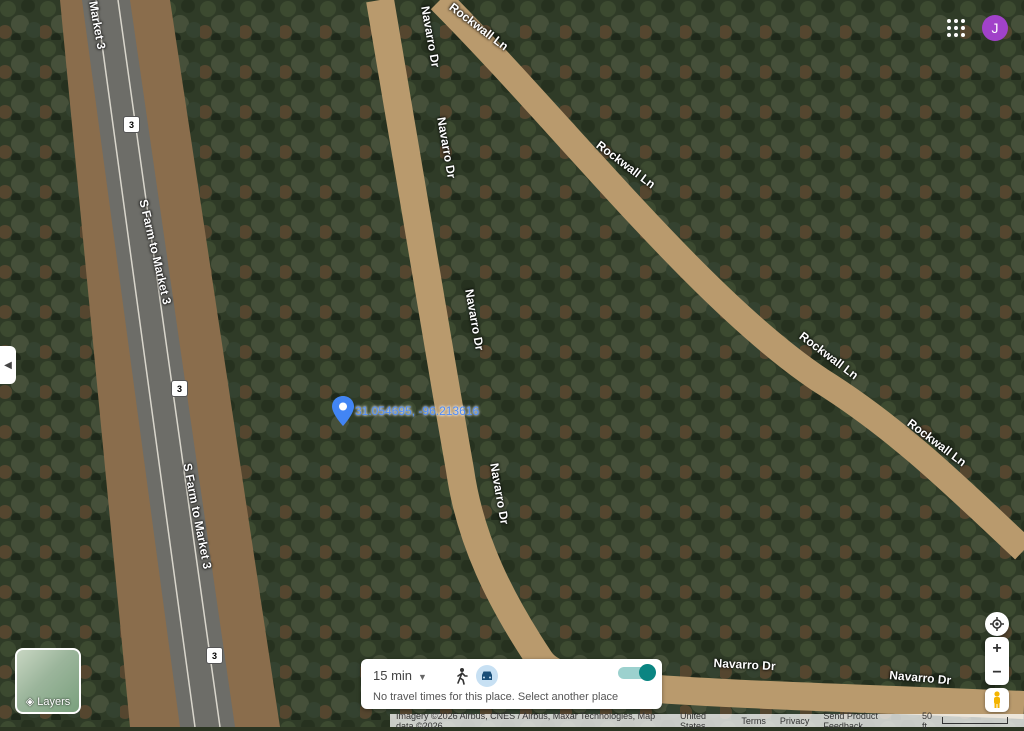 The image size is (1024, 731). What do you see at coordinates (637, 672) in the screenshot?
I see `travel-toggle` at bounding box center [637, 672].